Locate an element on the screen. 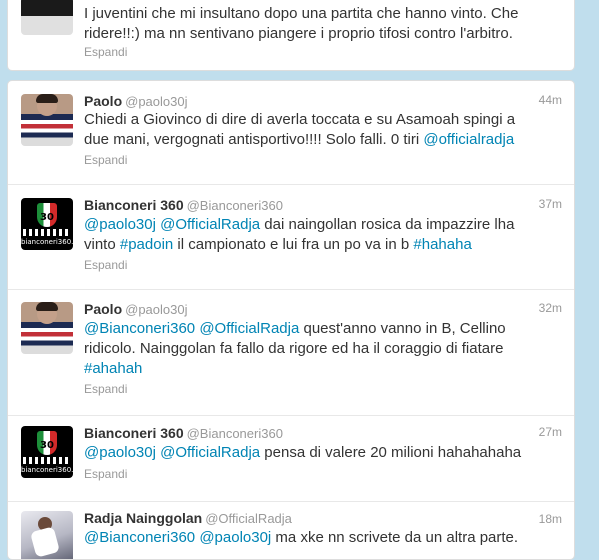 The image size is (599, 560). timestamp: 37m is located at coordinates (550, 204).